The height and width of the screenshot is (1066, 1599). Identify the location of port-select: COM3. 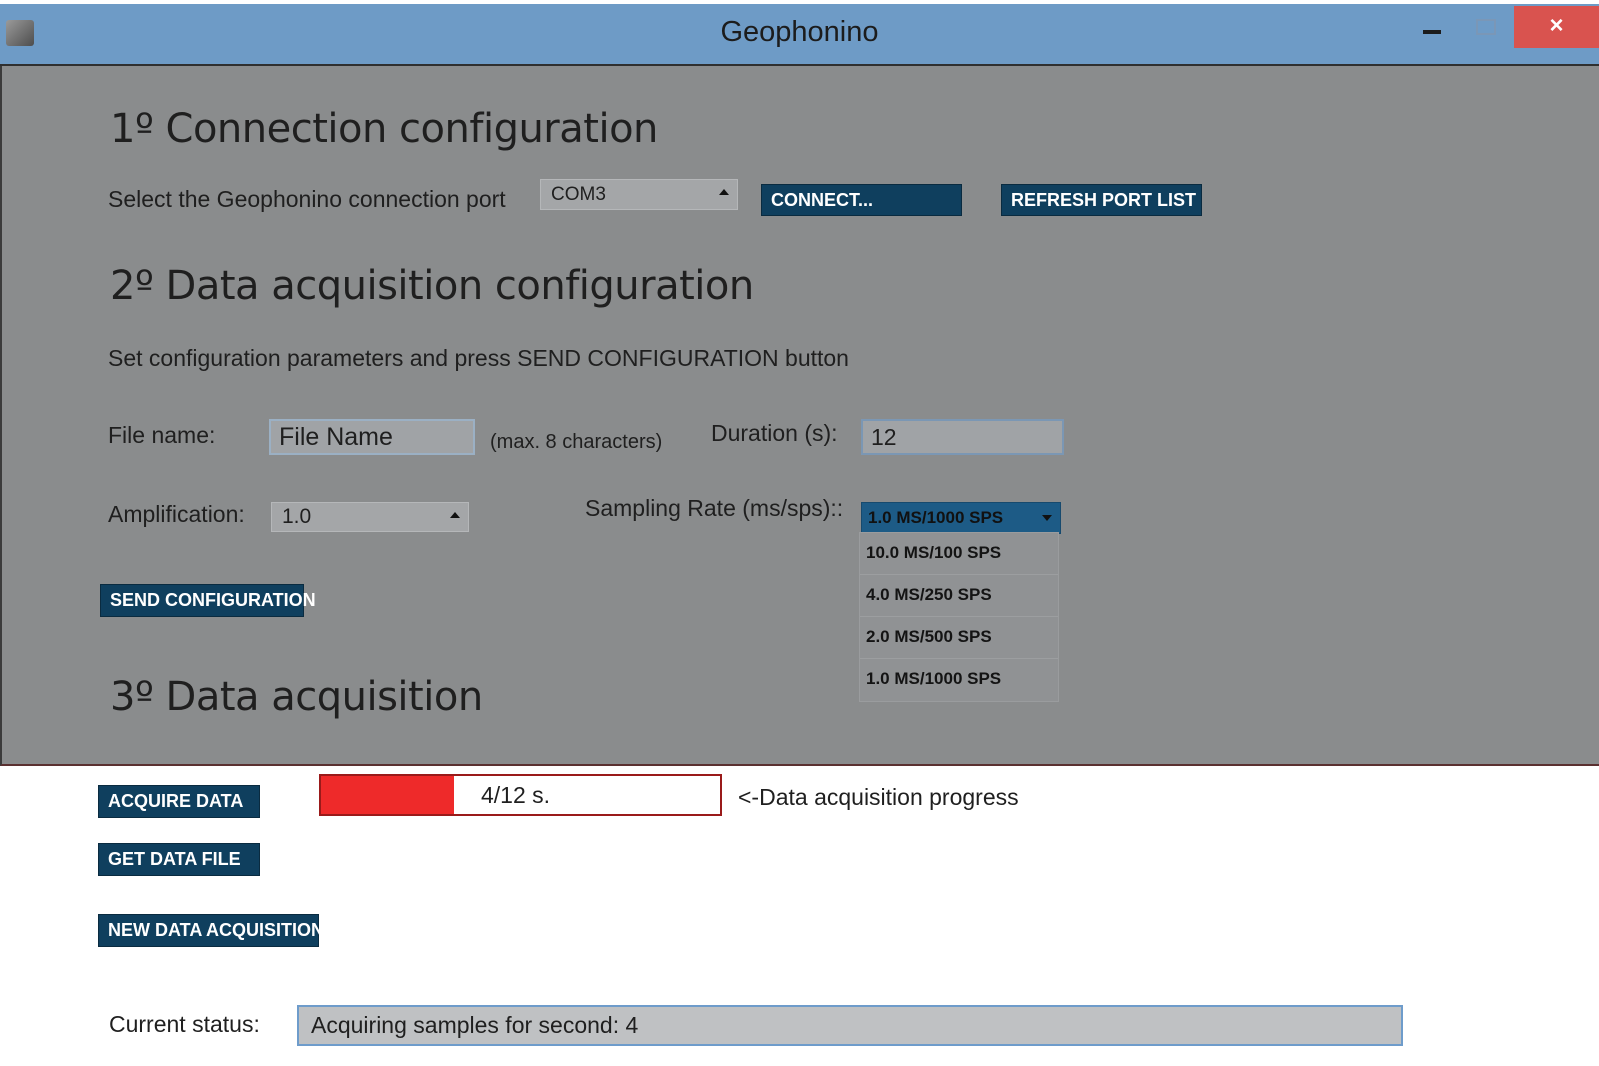
(639, 194).